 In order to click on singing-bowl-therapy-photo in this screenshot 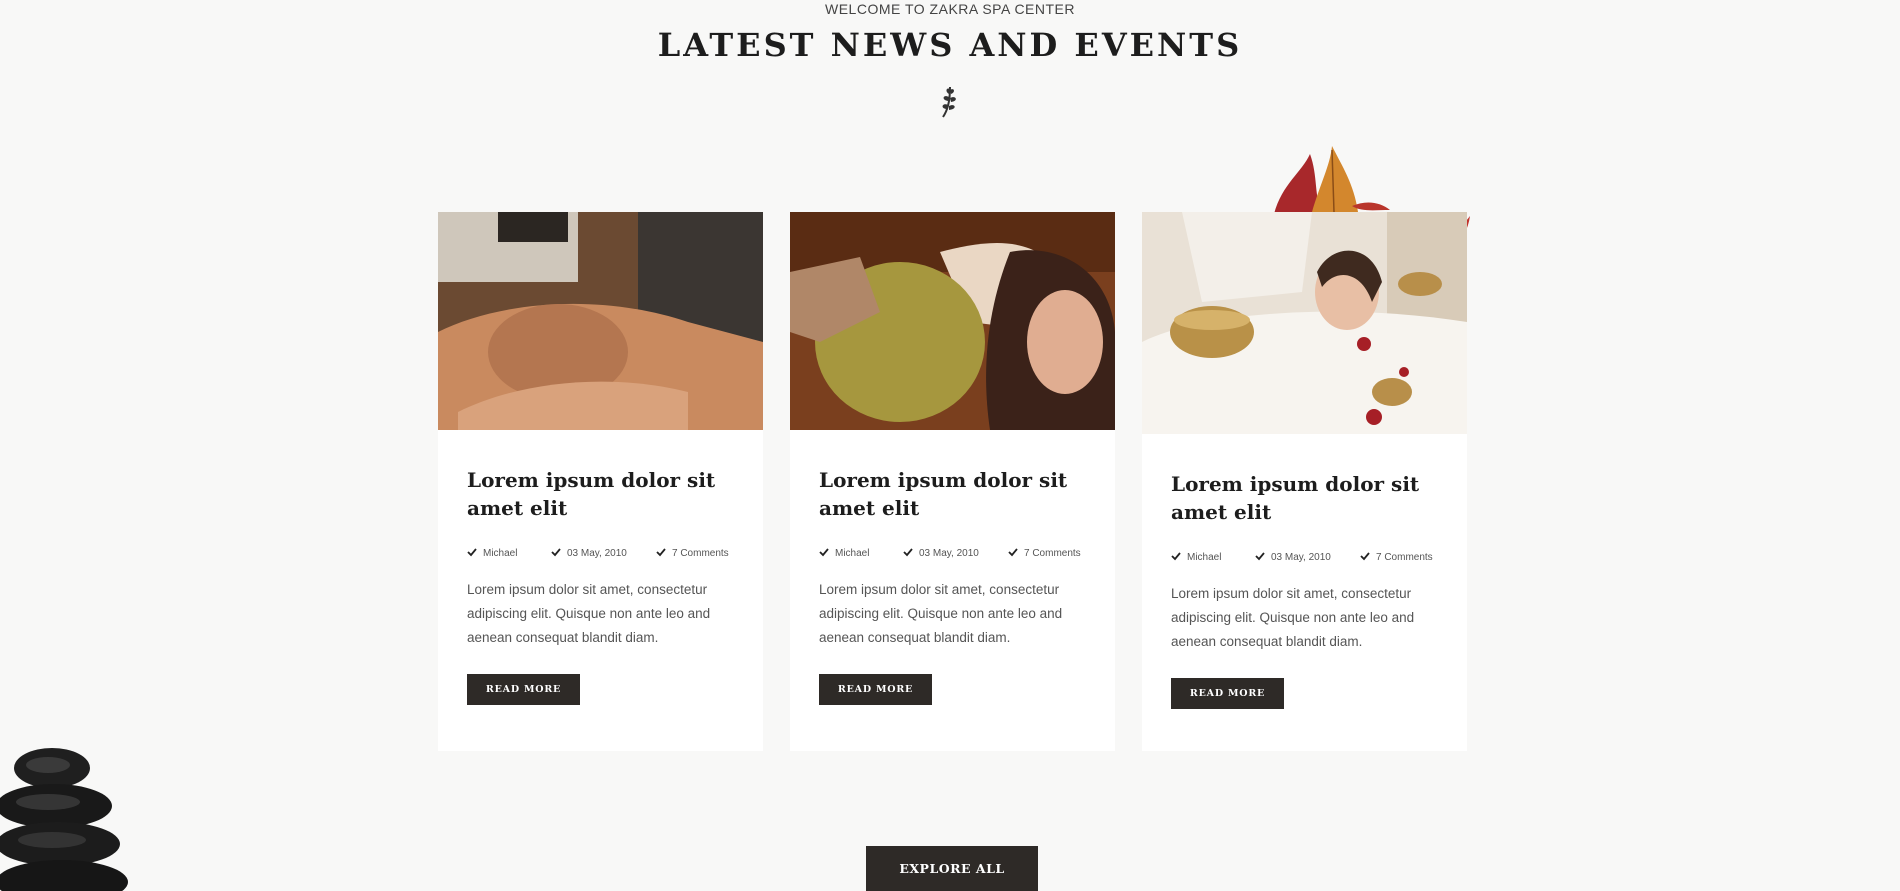, I will do `click(1304, 323)`.